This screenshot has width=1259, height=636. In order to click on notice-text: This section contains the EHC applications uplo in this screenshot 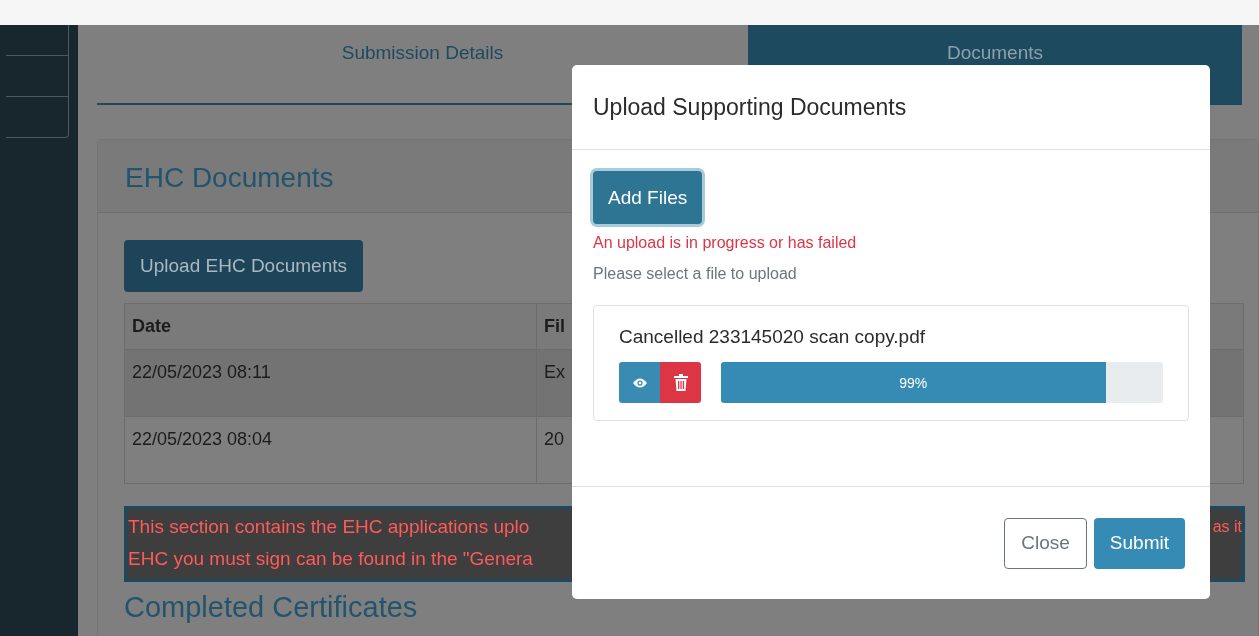, I will do `click(329, 527)`.